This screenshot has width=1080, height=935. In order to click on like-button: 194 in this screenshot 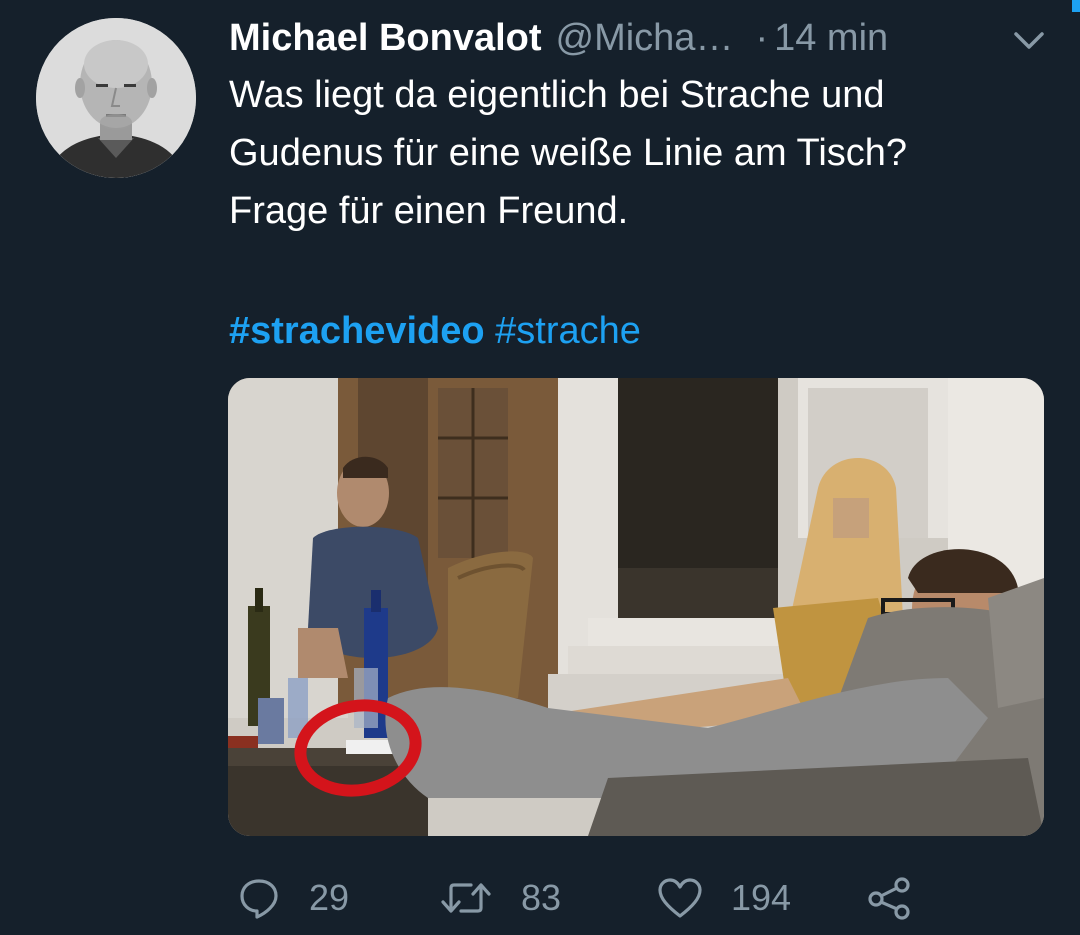, I will do `click(724, 898)`.